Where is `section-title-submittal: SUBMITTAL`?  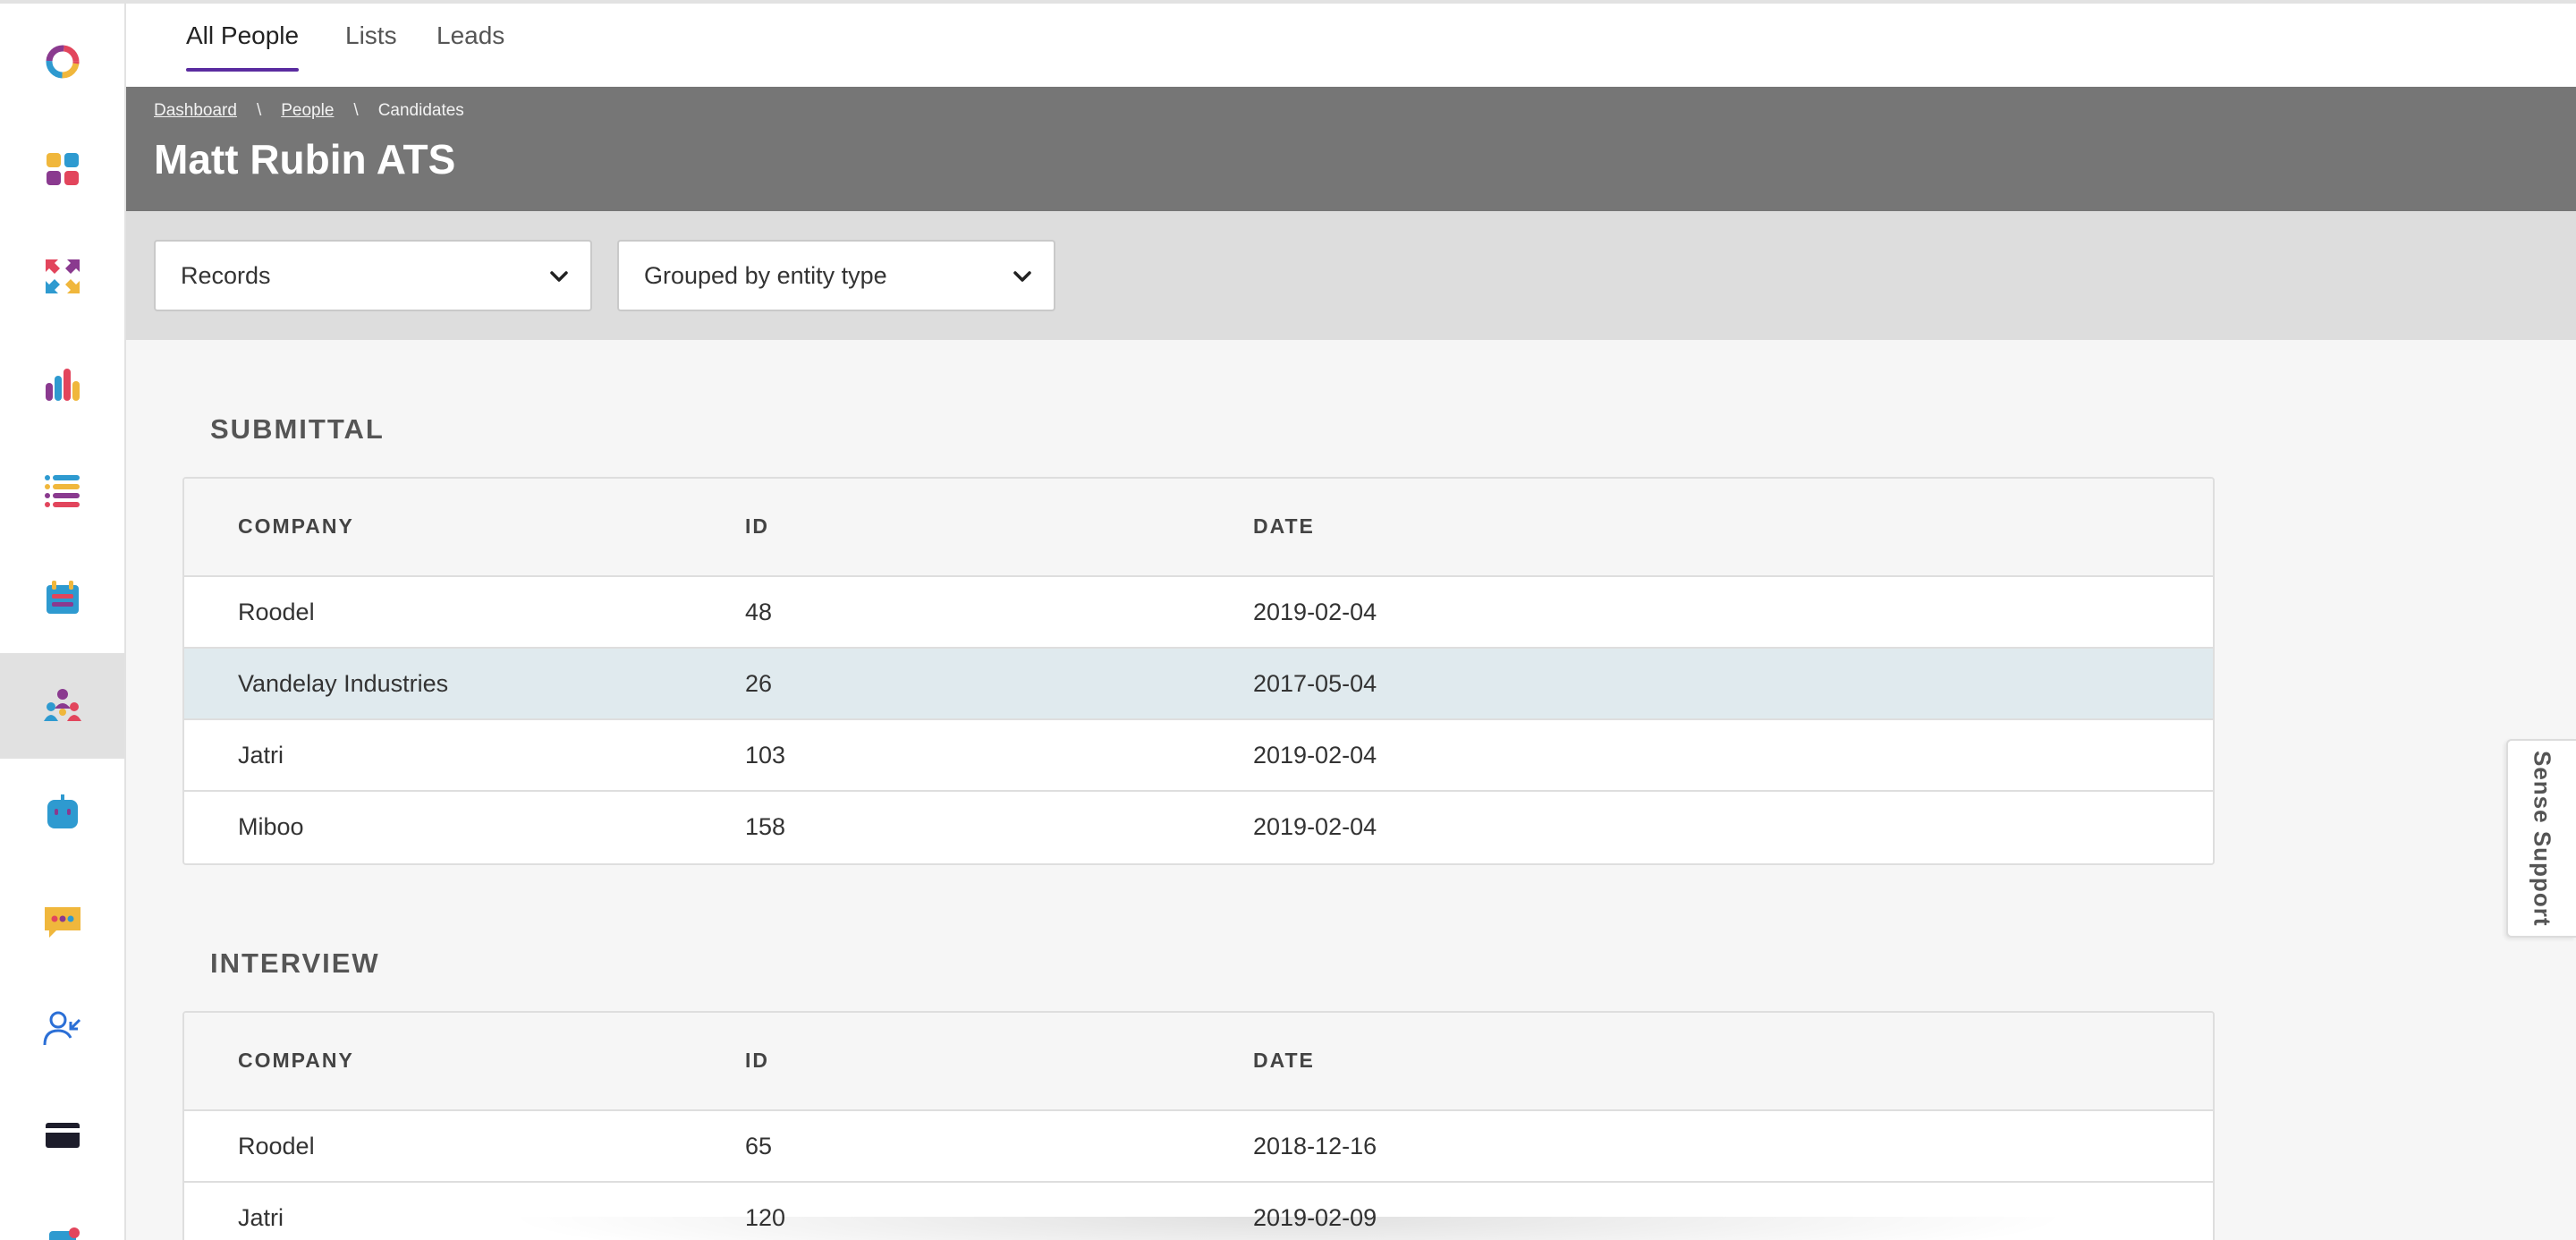 section-title-submittal: SUBMITTAL is located at coordinates (297, 429).